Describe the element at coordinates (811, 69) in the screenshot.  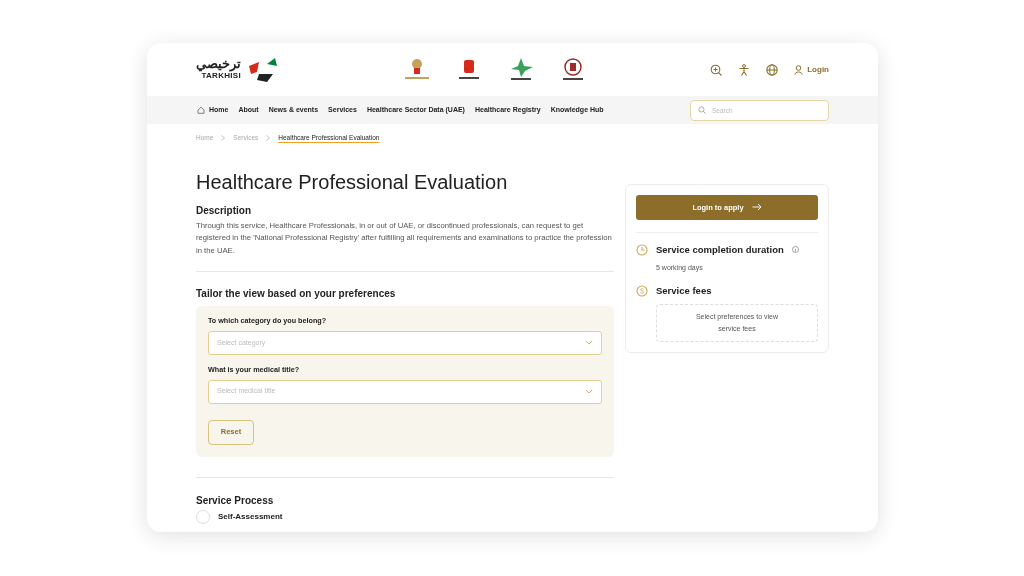
I see `login-button: Login` at that location.